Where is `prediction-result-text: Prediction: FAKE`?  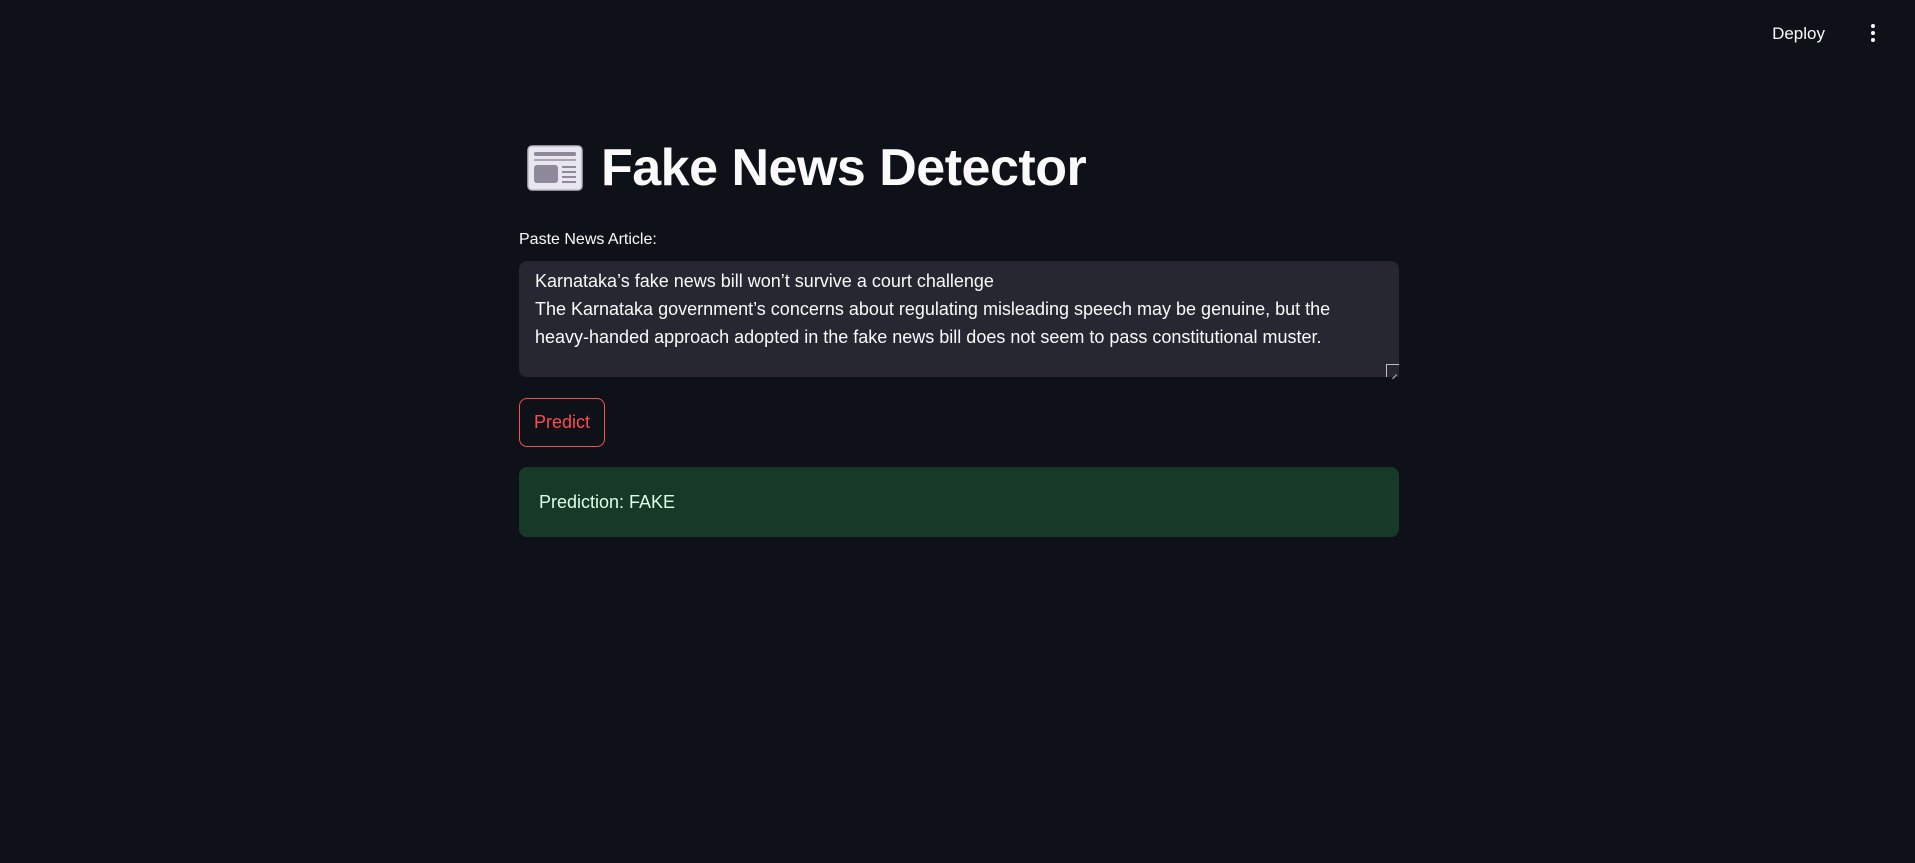
prediction-result-text: Prediction: FAKE is located at coordinates (607, 501).